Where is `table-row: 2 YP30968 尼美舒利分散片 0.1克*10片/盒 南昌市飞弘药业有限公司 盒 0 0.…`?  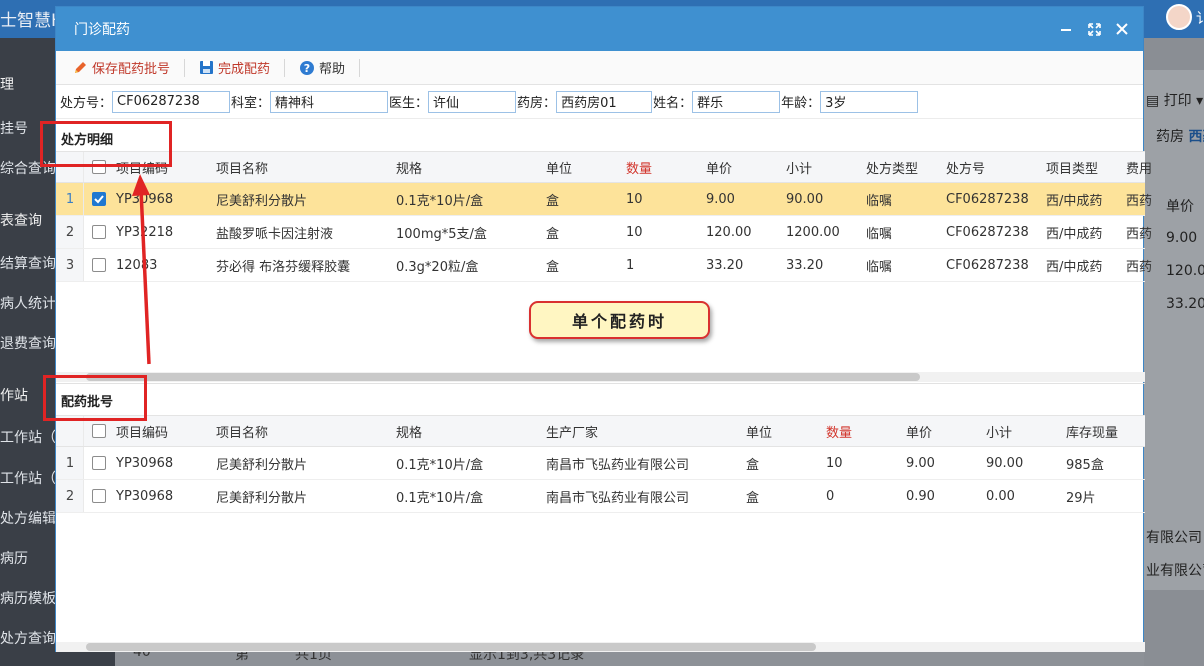 table-row: 2 YP30968 尼美舒利分散片 0.1克*10片/盒 南昌市飞弘药业有限公司 盒 0 0.… is located at coordinates (600, 496).